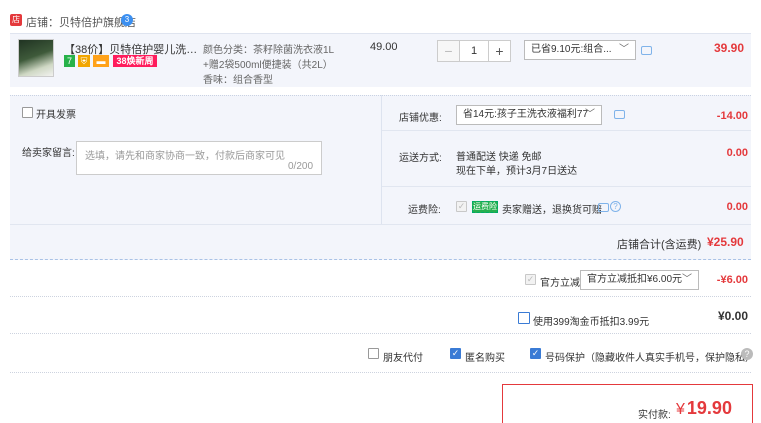 The image size is (761, 423). Describe the element at coordinates (635, 279) in the screenshot. I see `gov-discount-select-value: 官方立减抵扣¥6.00元` at that location.